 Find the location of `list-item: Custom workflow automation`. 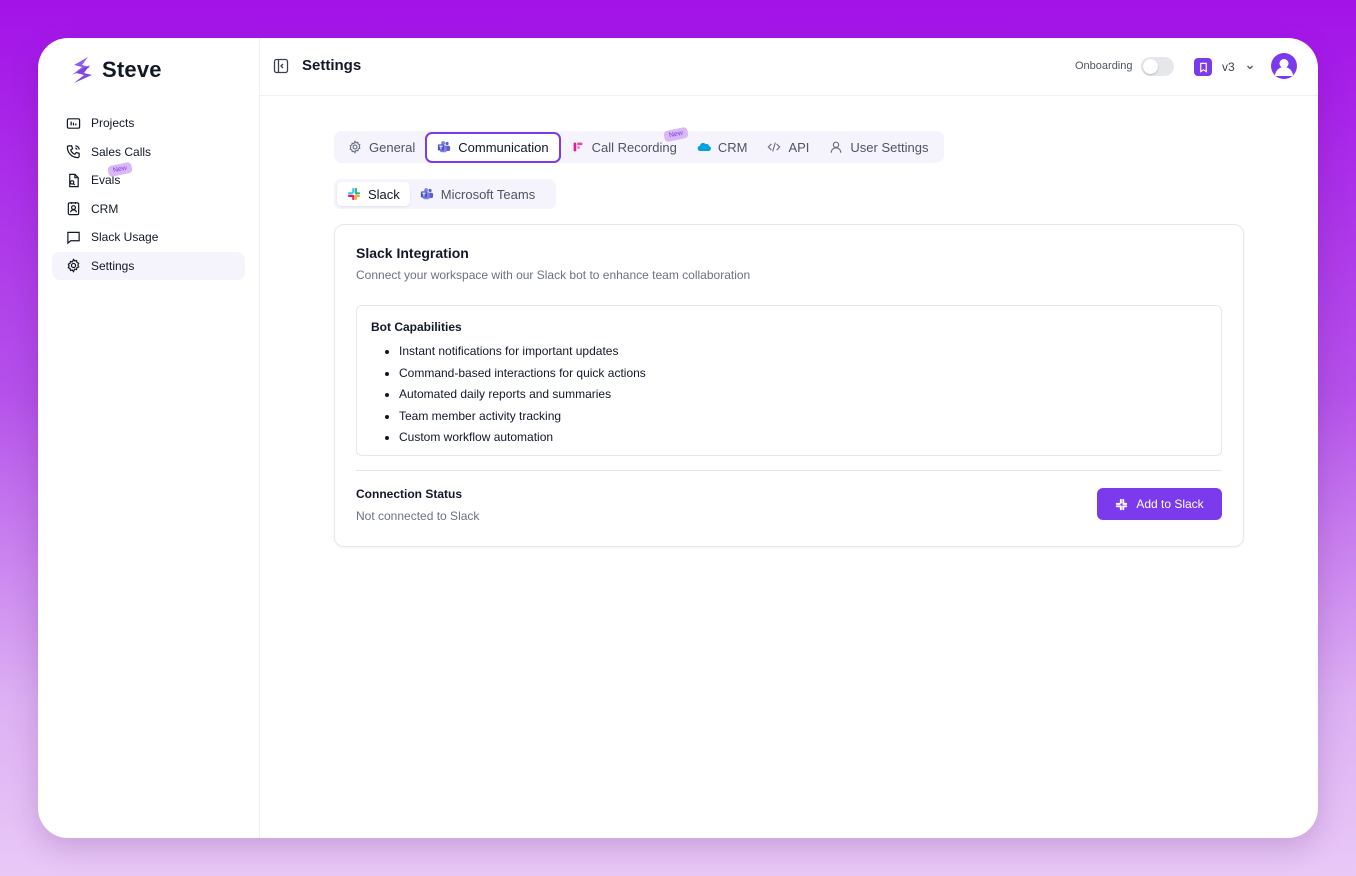

list-item: Custom workflow automation is located at coordinates (522, 440).